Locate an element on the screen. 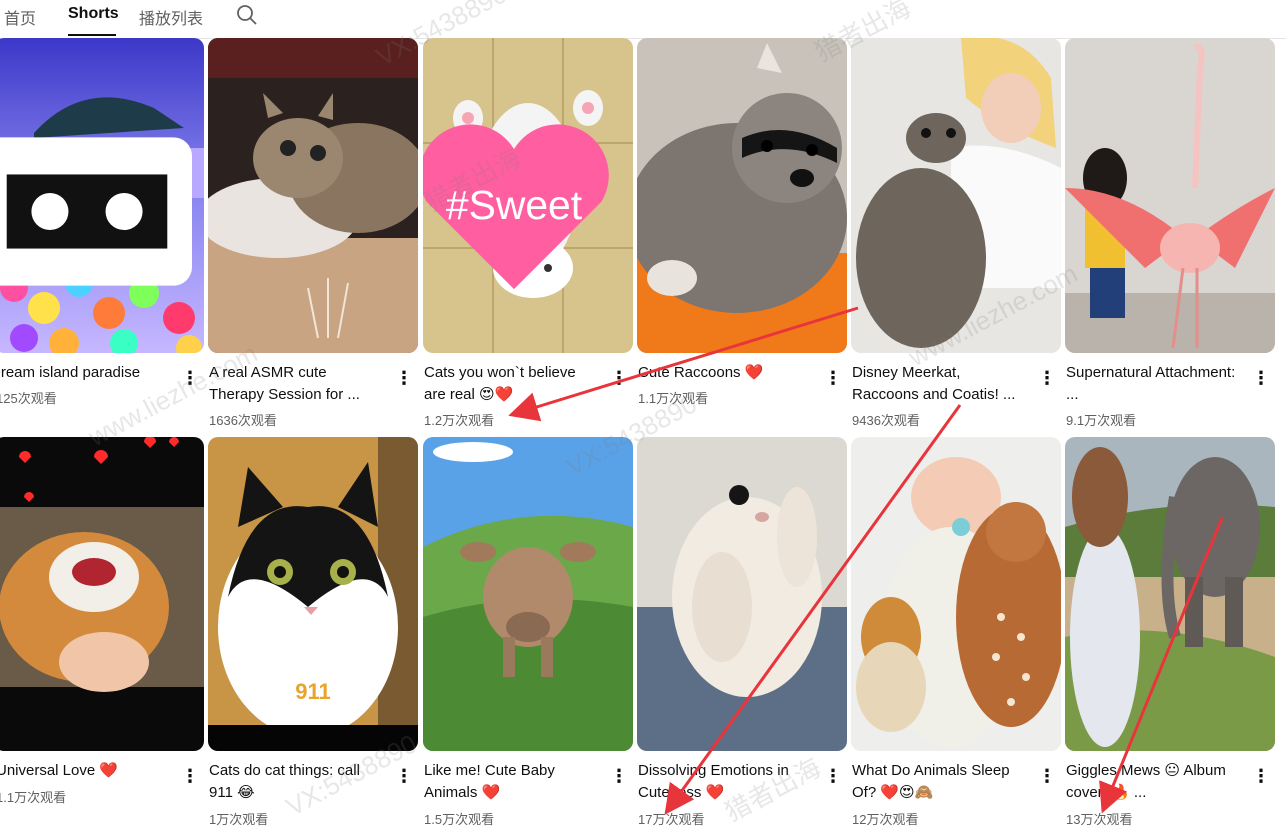 Image resolution: width=1286 pixels, height=829 pixels. tab-playlists: 播放列表 is located at coordinates (171, 17).